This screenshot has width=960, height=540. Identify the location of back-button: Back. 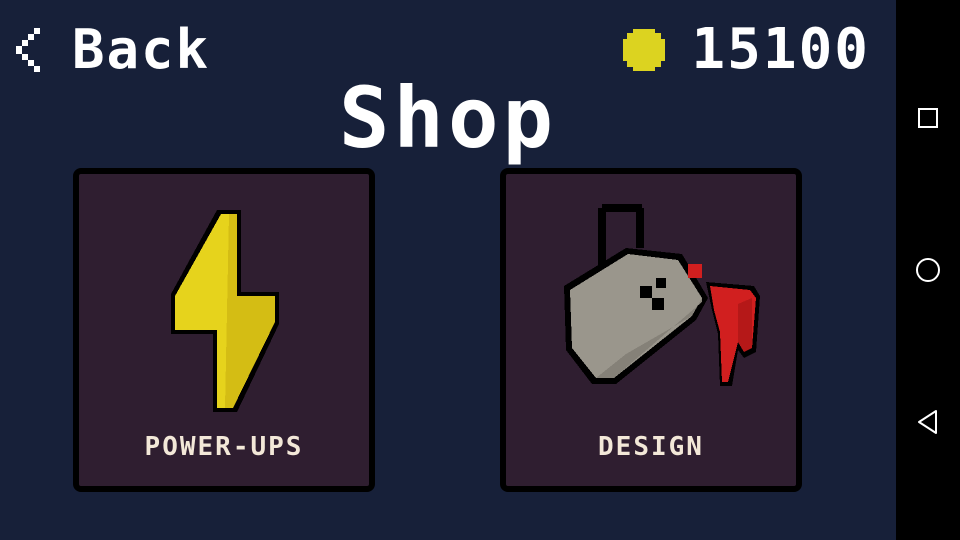
(113, 50).